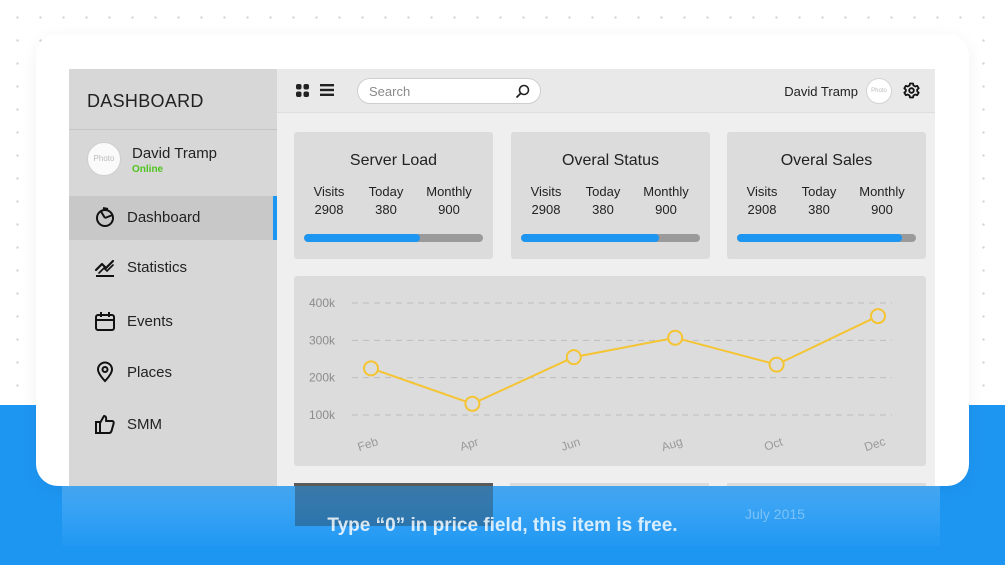  What do you see at coordinates (173, 425) in the screenshot?
I see `sidebar-item-smm: SMM` at bounding box center [173, 425].